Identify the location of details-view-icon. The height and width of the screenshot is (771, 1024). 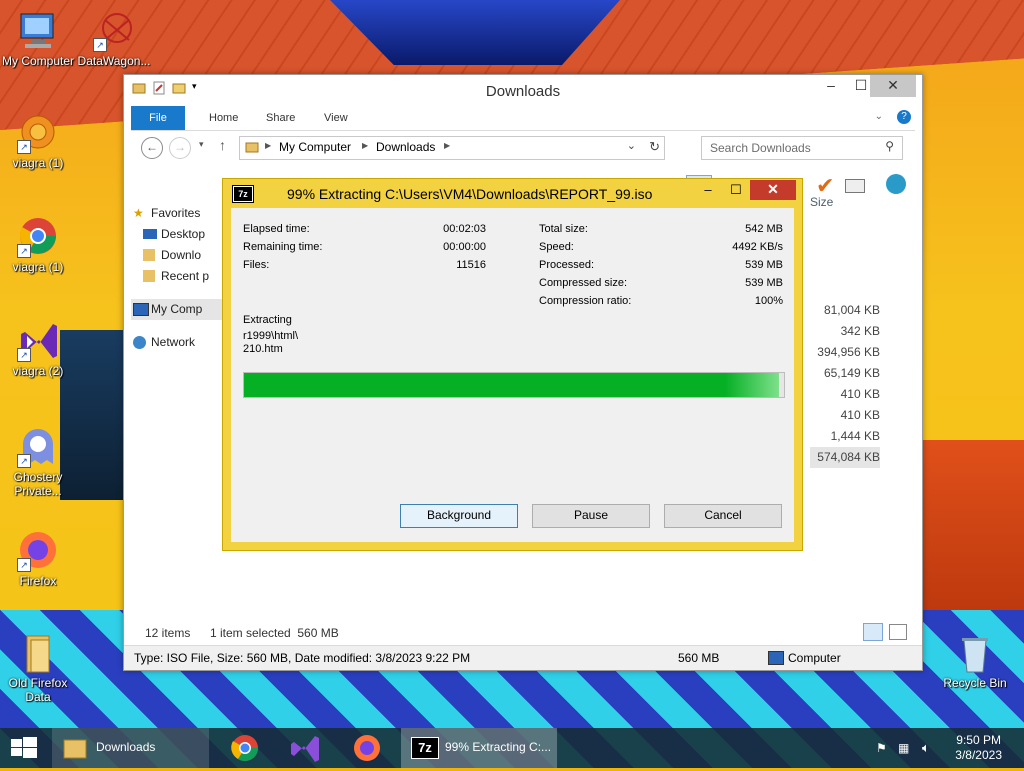
(873, 632).